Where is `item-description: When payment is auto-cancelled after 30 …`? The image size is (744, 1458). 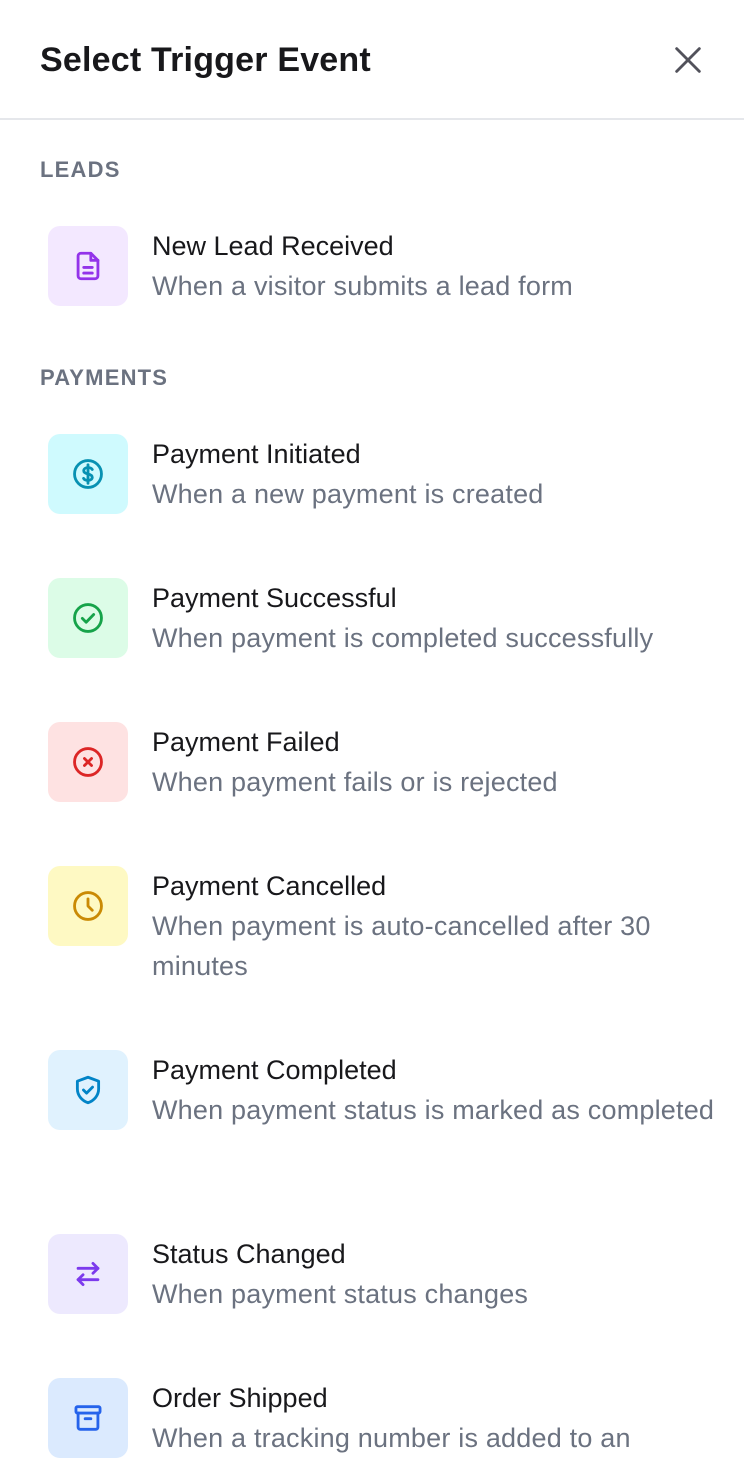
item-description: When payment is auto-cancelled after 30 … is located at coordinates (401, 946).